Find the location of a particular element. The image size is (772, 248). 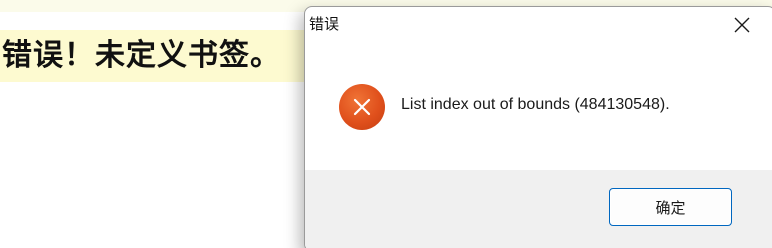

ok-button: 确定 is located at coordinates (670, 207).